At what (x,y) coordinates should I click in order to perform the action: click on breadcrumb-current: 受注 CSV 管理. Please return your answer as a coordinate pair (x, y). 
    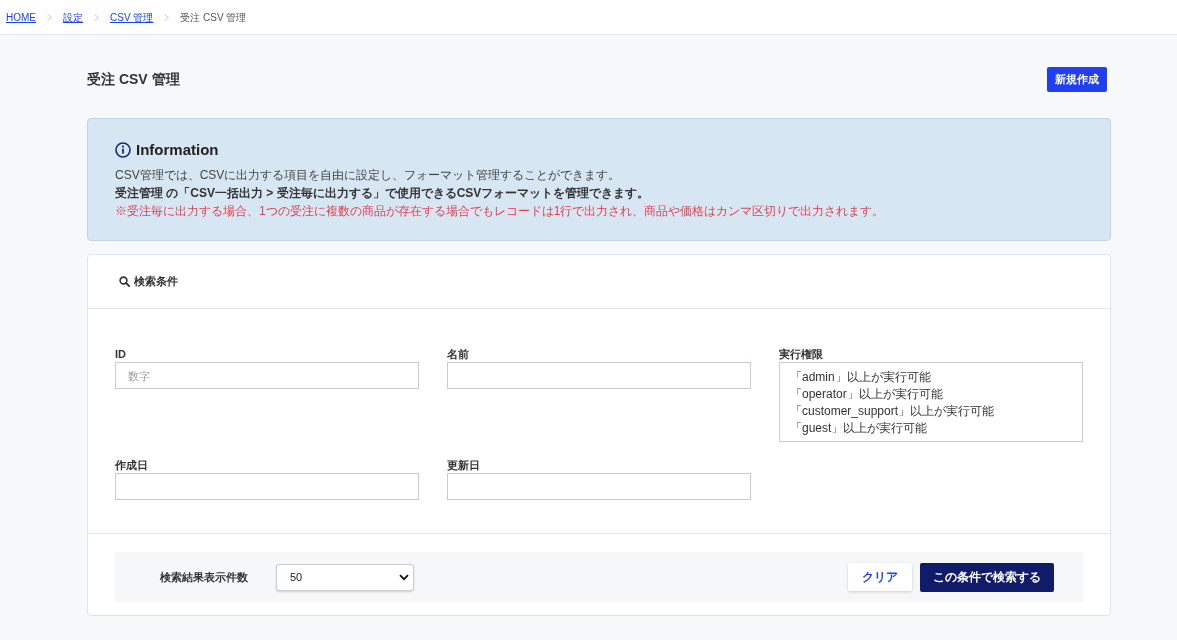
    Looking at the image, I should click on (213, 17).